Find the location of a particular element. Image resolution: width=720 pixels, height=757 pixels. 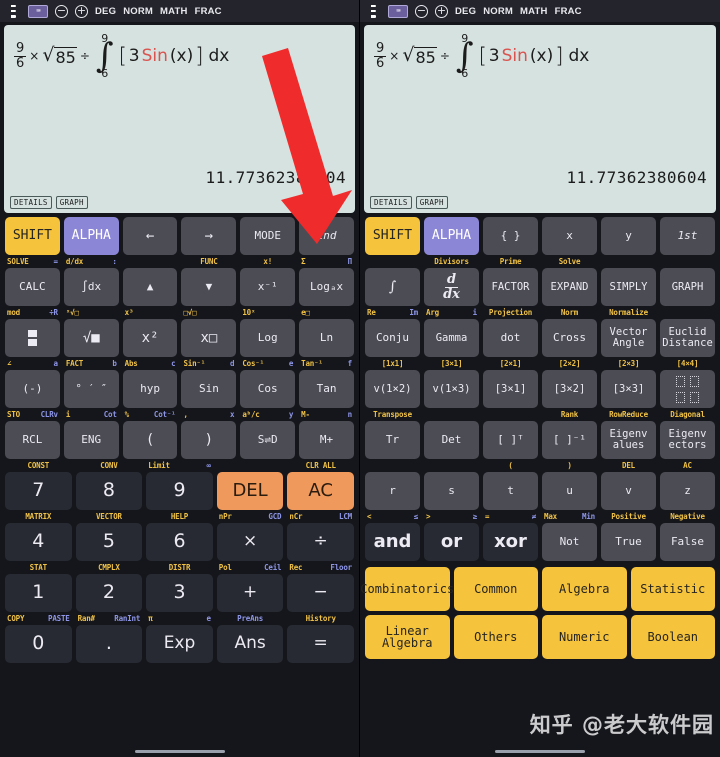

key-0: 0 is located at coordinates (38, 644).